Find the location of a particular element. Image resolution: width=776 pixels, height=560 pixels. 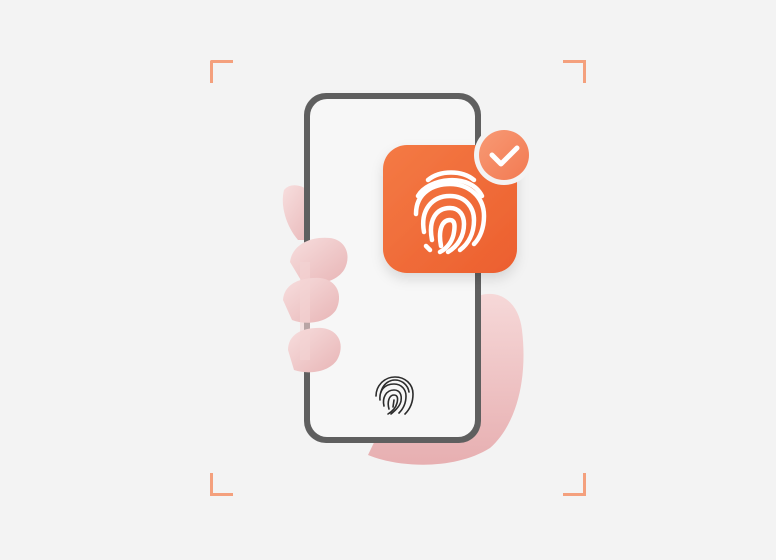

checkmark-badge-icon is located at coordinates (504, 155).